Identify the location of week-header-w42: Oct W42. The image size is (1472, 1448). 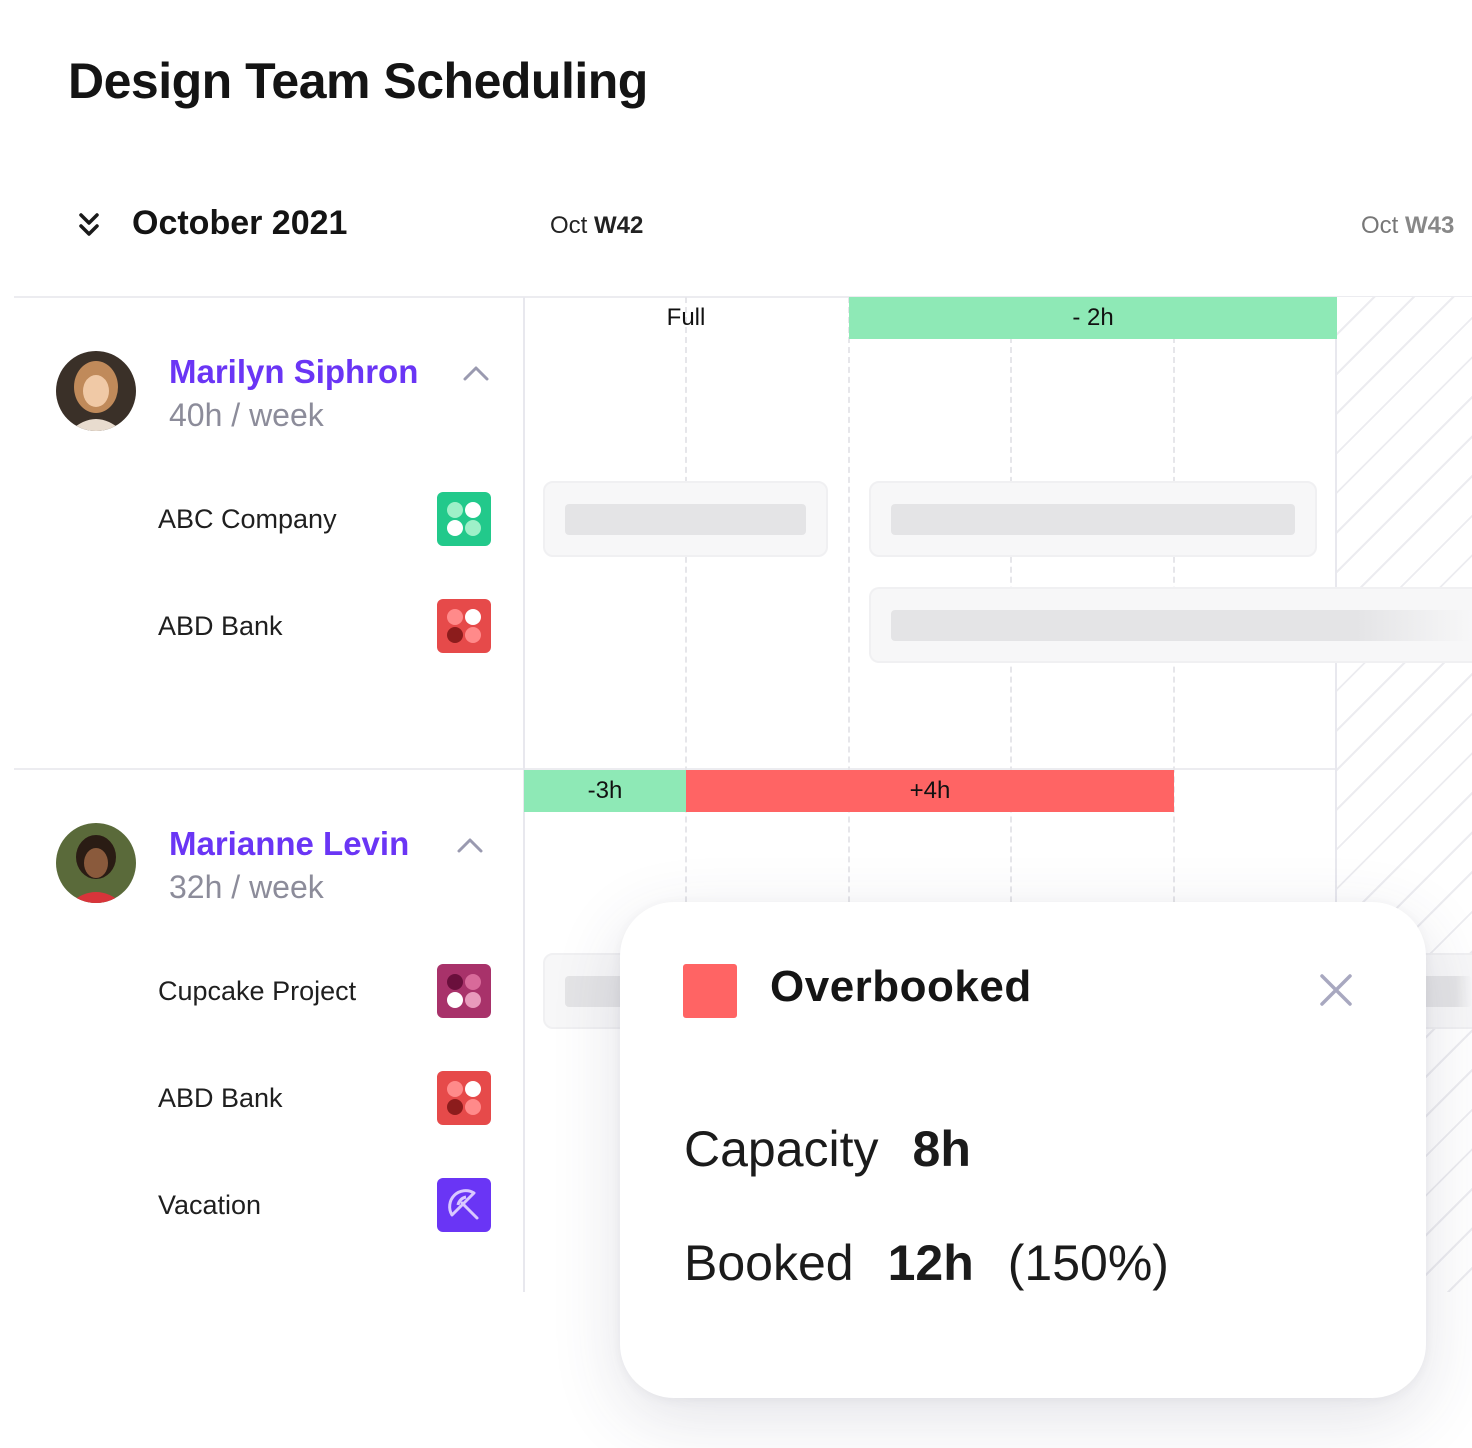
(596, 226).